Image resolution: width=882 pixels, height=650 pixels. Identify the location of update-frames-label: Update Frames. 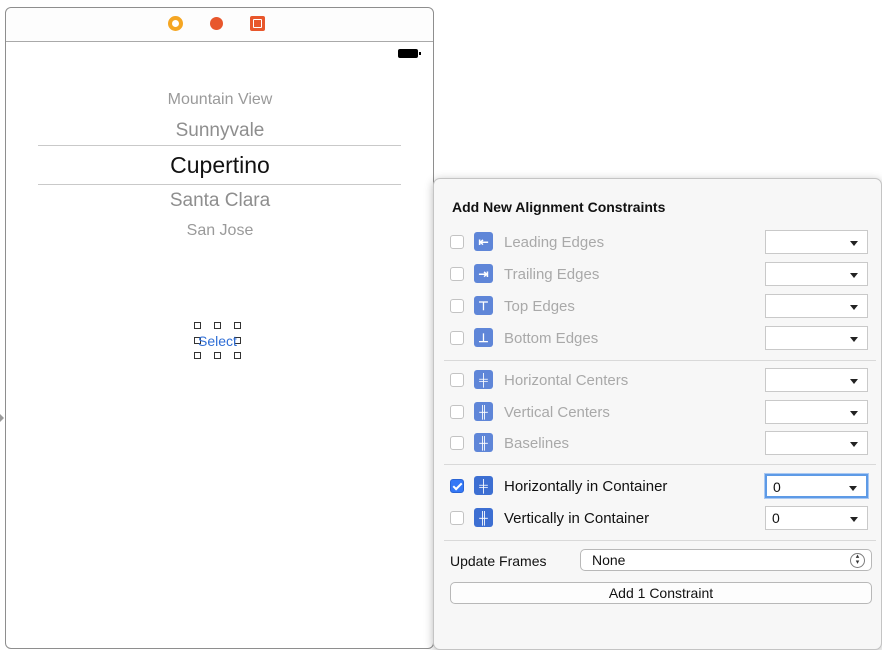
(498, 561).